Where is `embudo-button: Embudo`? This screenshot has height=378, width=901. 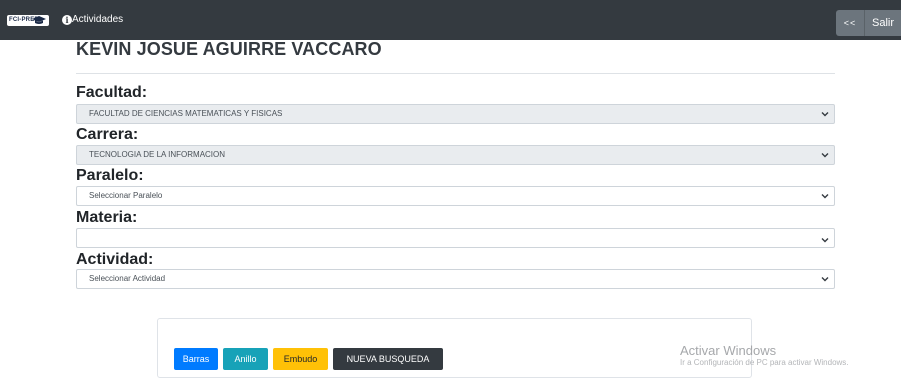
embudo-button: Embudo is located at coordinates (300, 359).